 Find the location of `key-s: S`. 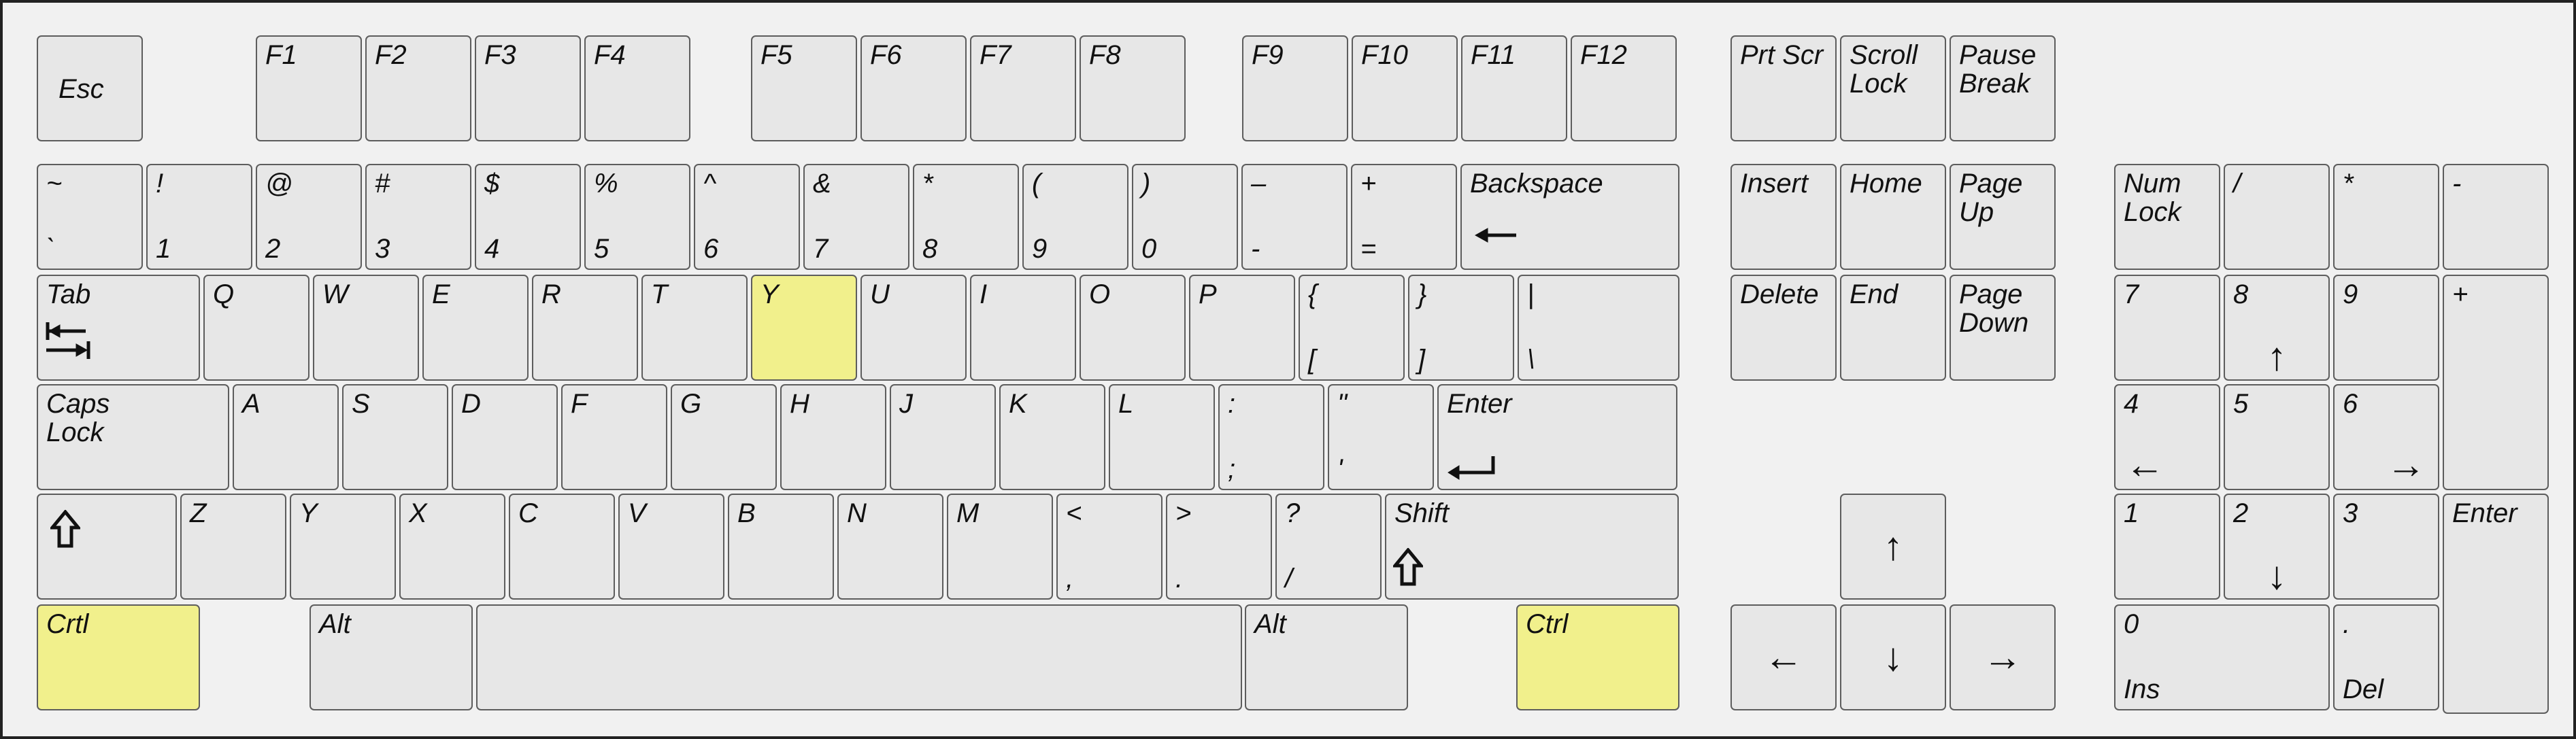

key-s: S is located at coordinates (395, 437).